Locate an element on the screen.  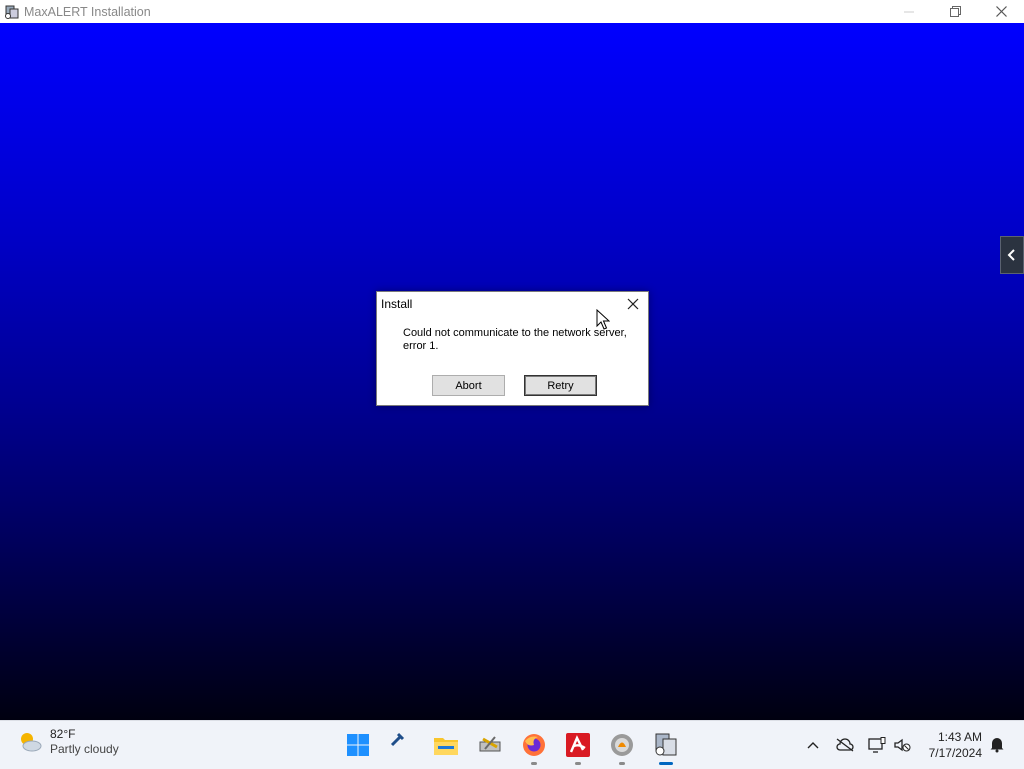
taskbar: 82°F Partly cloudy 1:43 AM 7/17/2024 is located at coordinates (512, 744).